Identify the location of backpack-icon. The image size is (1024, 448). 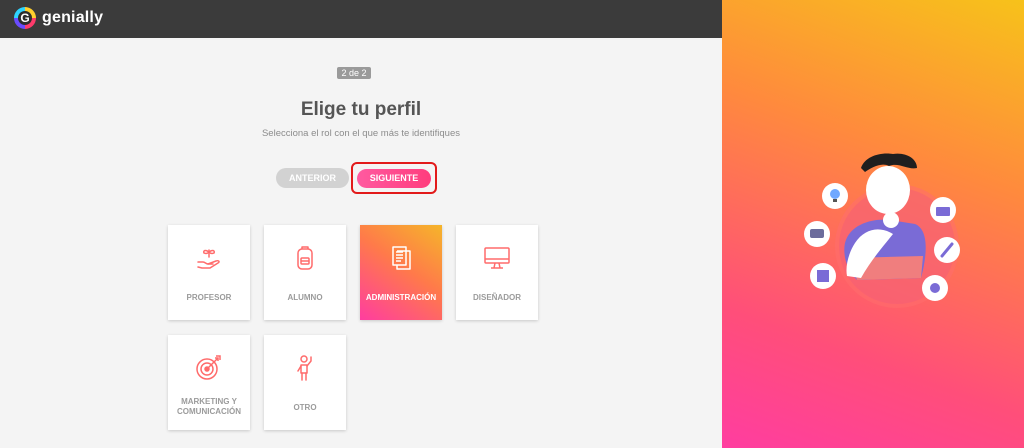
(305, 258).